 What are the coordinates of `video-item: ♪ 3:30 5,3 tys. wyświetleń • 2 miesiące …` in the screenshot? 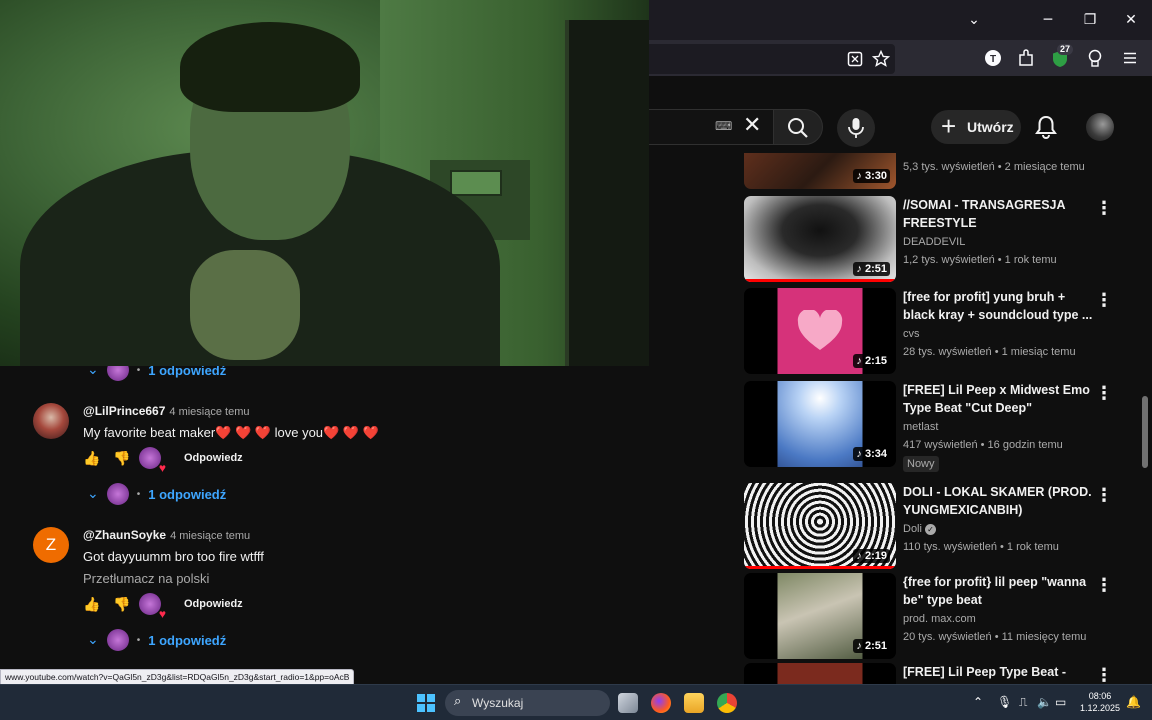 It's located at (948, 171).